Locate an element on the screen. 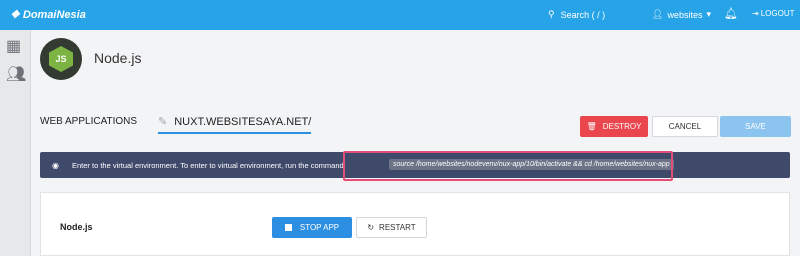 Image resolution: width=800 pixels, height=256 pixels. rss-icon: ◉ is located at coordinates (55, 165).